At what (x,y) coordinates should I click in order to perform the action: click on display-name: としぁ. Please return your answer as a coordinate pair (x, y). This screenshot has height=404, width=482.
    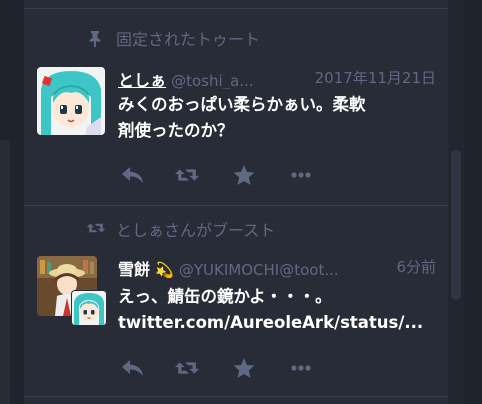
    Looking at the image, I should click on (142, 80).